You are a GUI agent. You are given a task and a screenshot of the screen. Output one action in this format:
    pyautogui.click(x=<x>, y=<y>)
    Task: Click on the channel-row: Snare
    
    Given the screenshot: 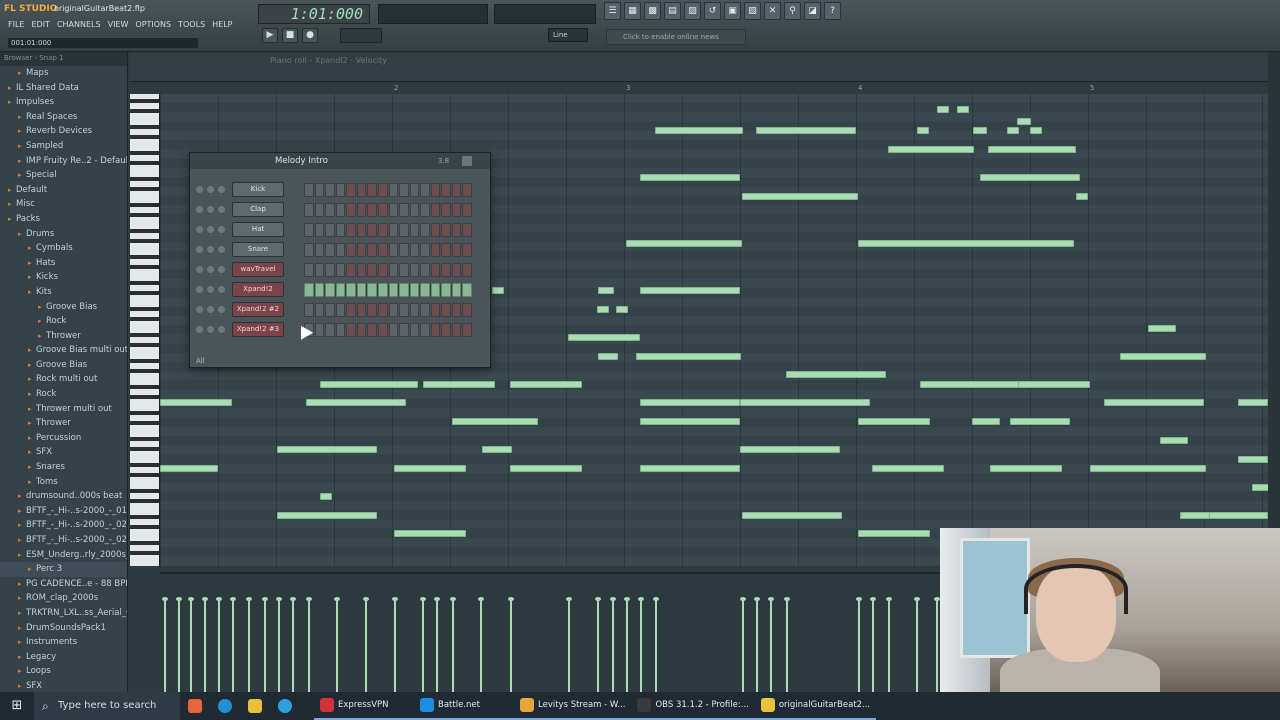 What is the action you would take?
    pyautogui.click(x=341, y=250)
    